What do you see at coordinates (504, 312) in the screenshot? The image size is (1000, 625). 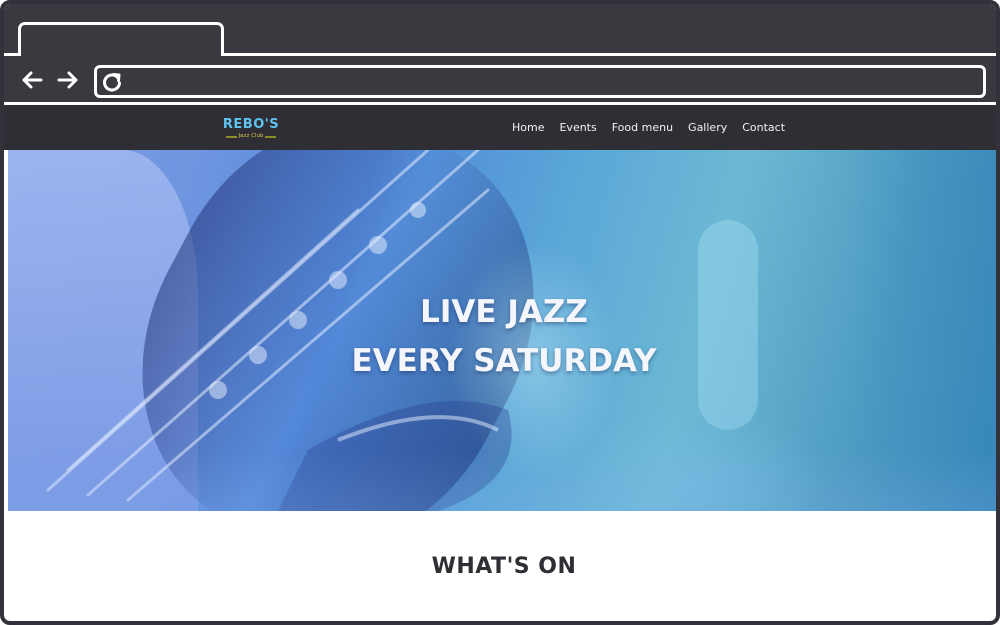 I see `hero-line-1: LIVE JAZZ` at bounding box center [504, 312].